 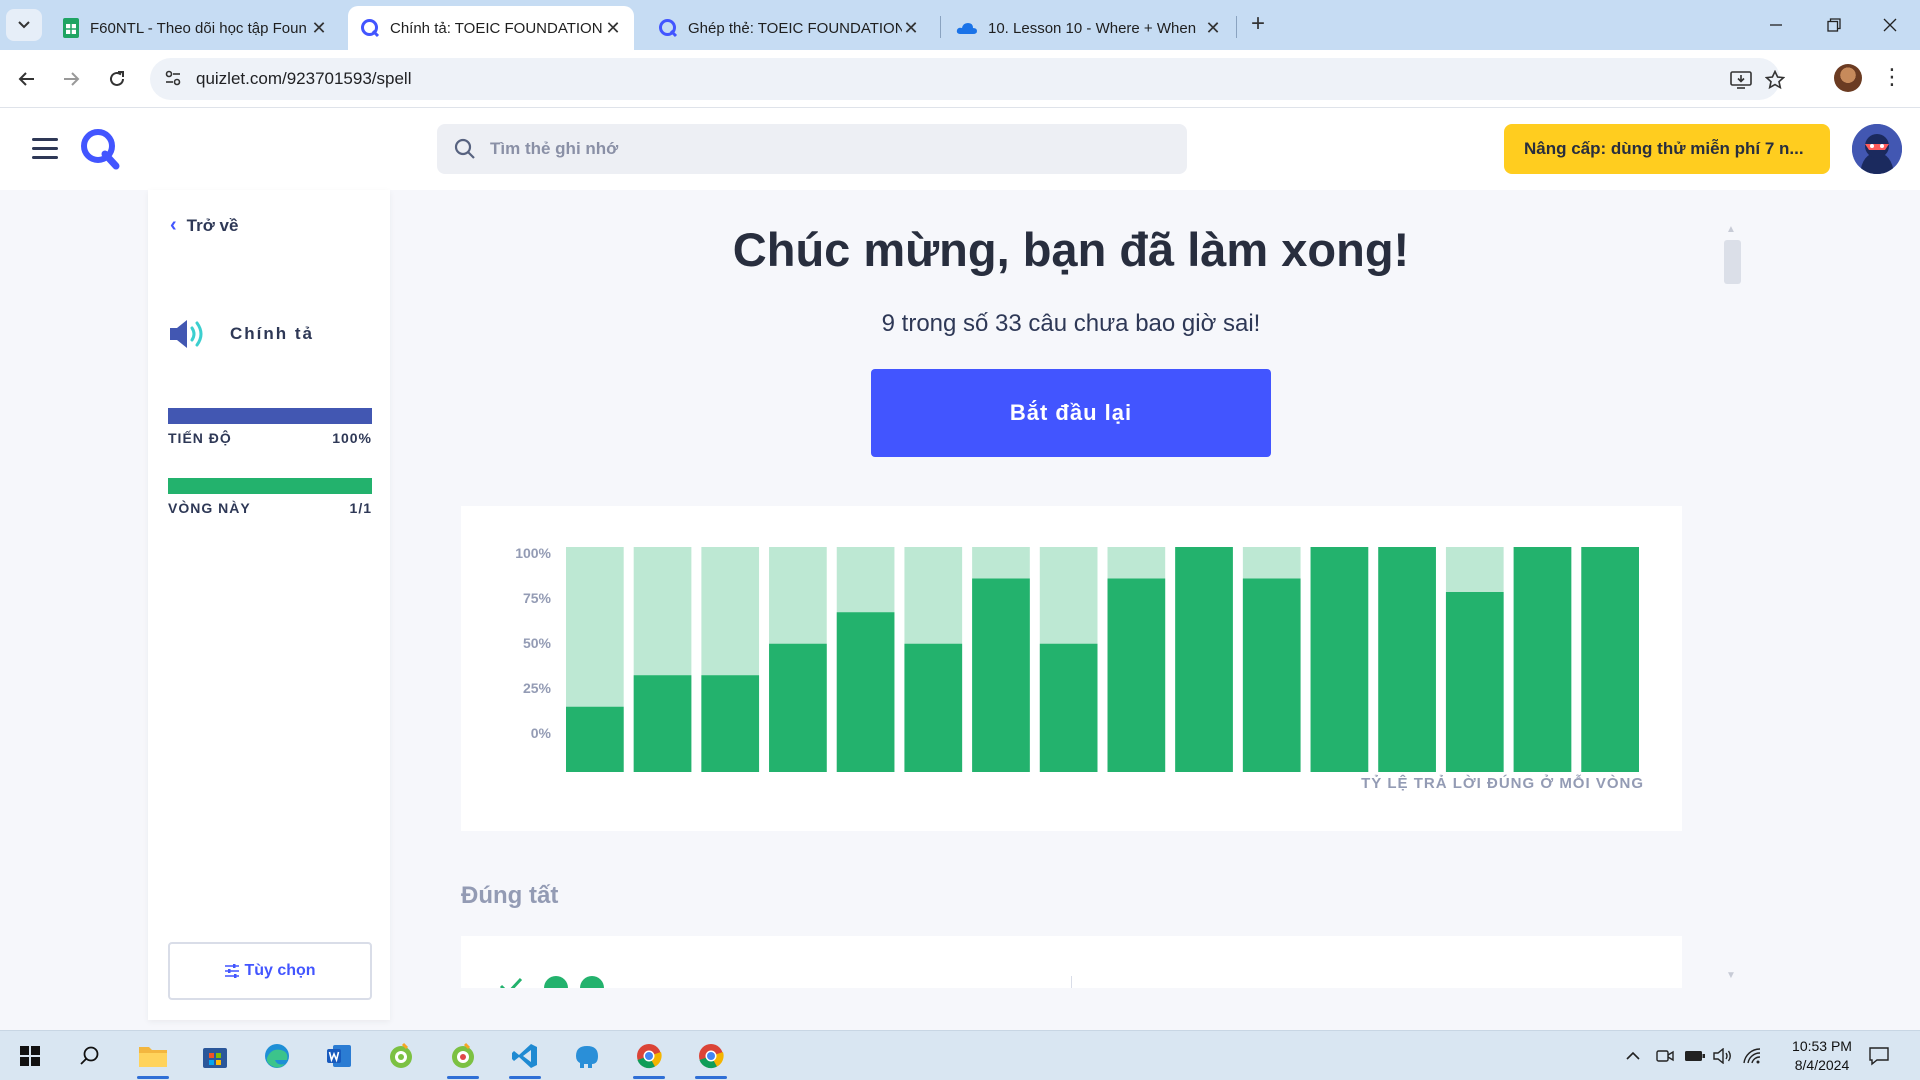 I want to click on volume-icon, so click(x=1723, y=1056).